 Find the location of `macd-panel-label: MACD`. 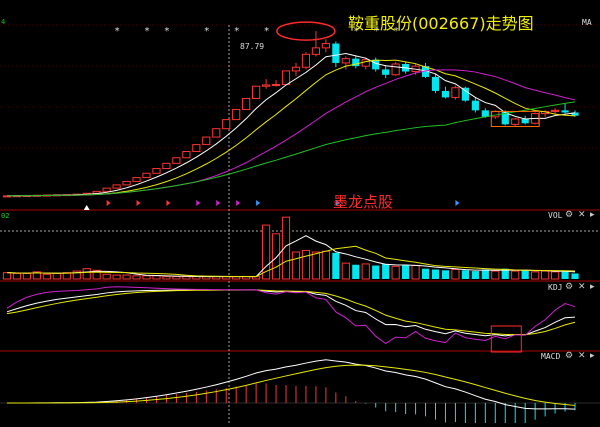

macd-panel-label: MACD is located at coordinates (550, 356).